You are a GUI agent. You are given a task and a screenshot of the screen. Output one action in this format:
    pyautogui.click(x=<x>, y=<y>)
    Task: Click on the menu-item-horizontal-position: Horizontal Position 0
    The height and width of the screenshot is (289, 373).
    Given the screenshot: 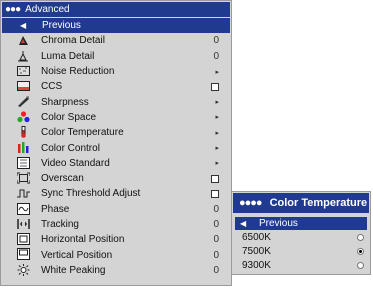 What is the action you would take?
    pyautogui.click(x=116, y=239)
    